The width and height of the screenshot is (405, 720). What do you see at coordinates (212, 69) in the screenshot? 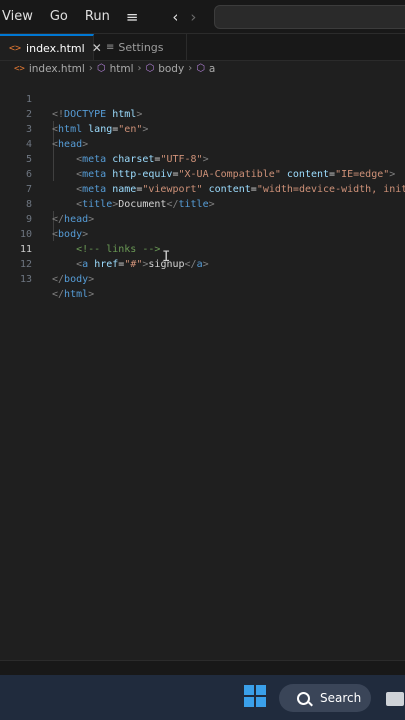
I see `breadcrumb-item-a: a` at bounding box center [212, 69].